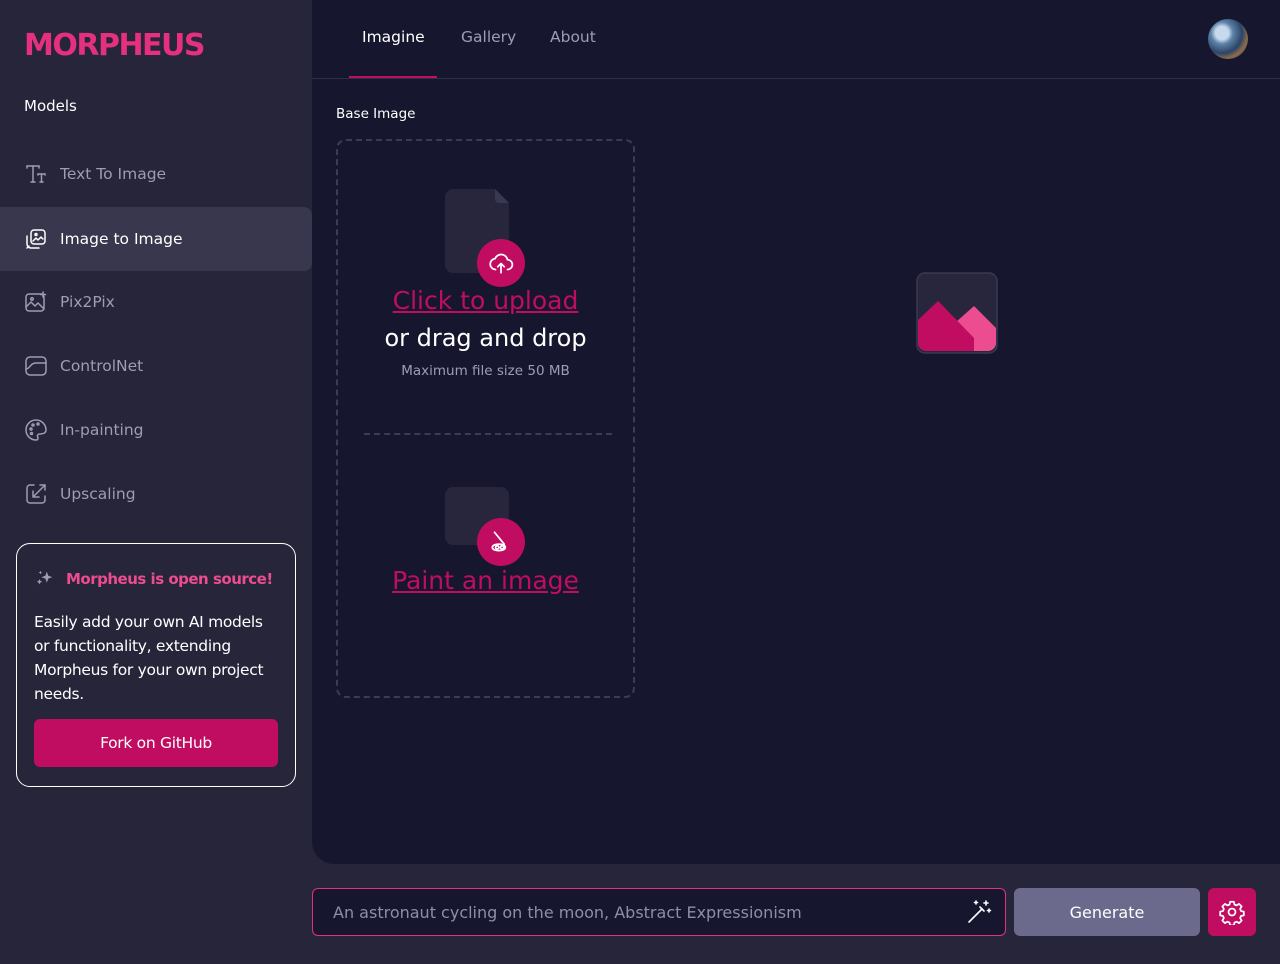 This screenshot has height=964, width=1280. What do you see at coordinates (36, 302) in the screenshot?
I see `image-sparkle-icon` at bounding box center [36, 302].